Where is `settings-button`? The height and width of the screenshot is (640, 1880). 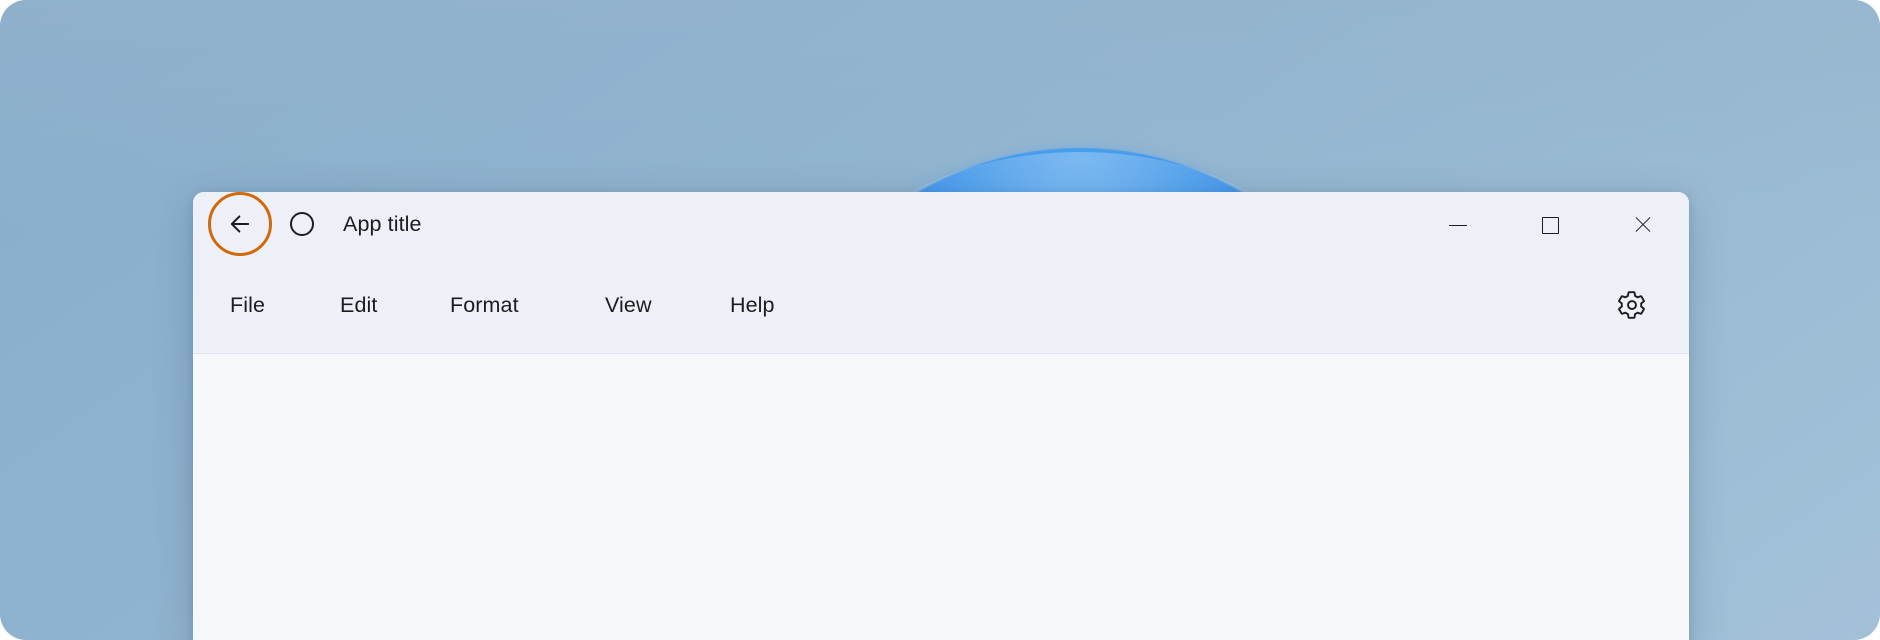 settings-button is located at coordinates (1632, 305).